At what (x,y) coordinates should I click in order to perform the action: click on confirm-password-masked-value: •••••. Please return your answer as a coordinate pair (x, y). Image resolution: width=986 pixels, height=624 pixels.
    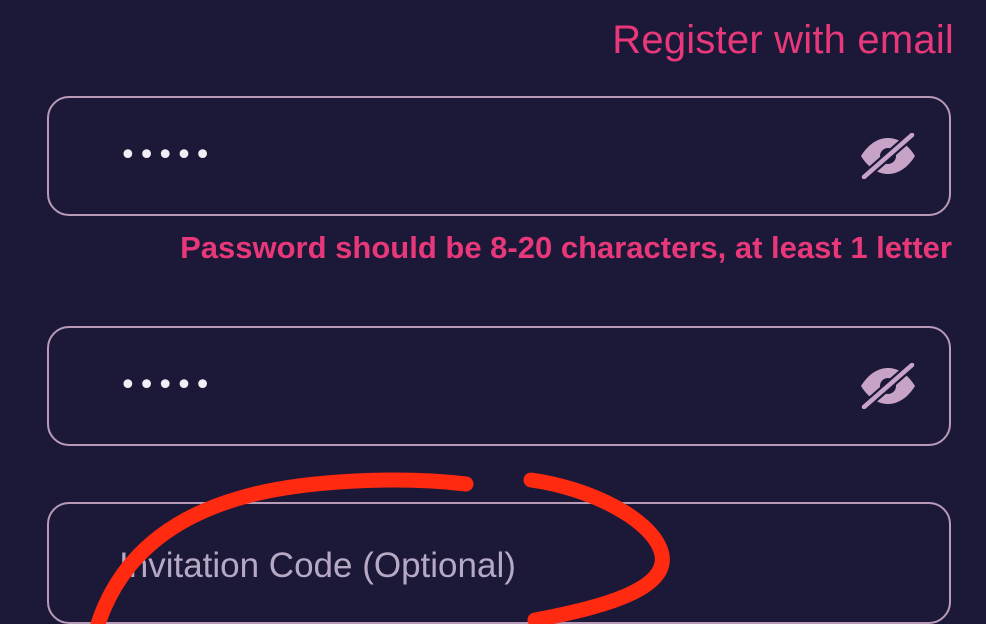
    Looking at the image, I should click on (166, 385).